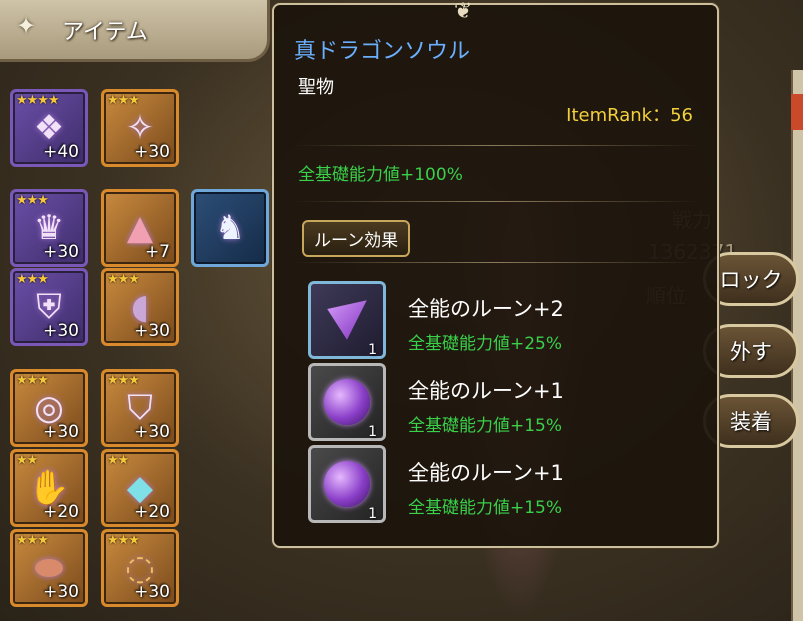 The image size is (803, 621). Describe the element at coordinates (140, 307) in the screenshot. I see `inventory-slot: ★★★ ◖ +30` at that location.